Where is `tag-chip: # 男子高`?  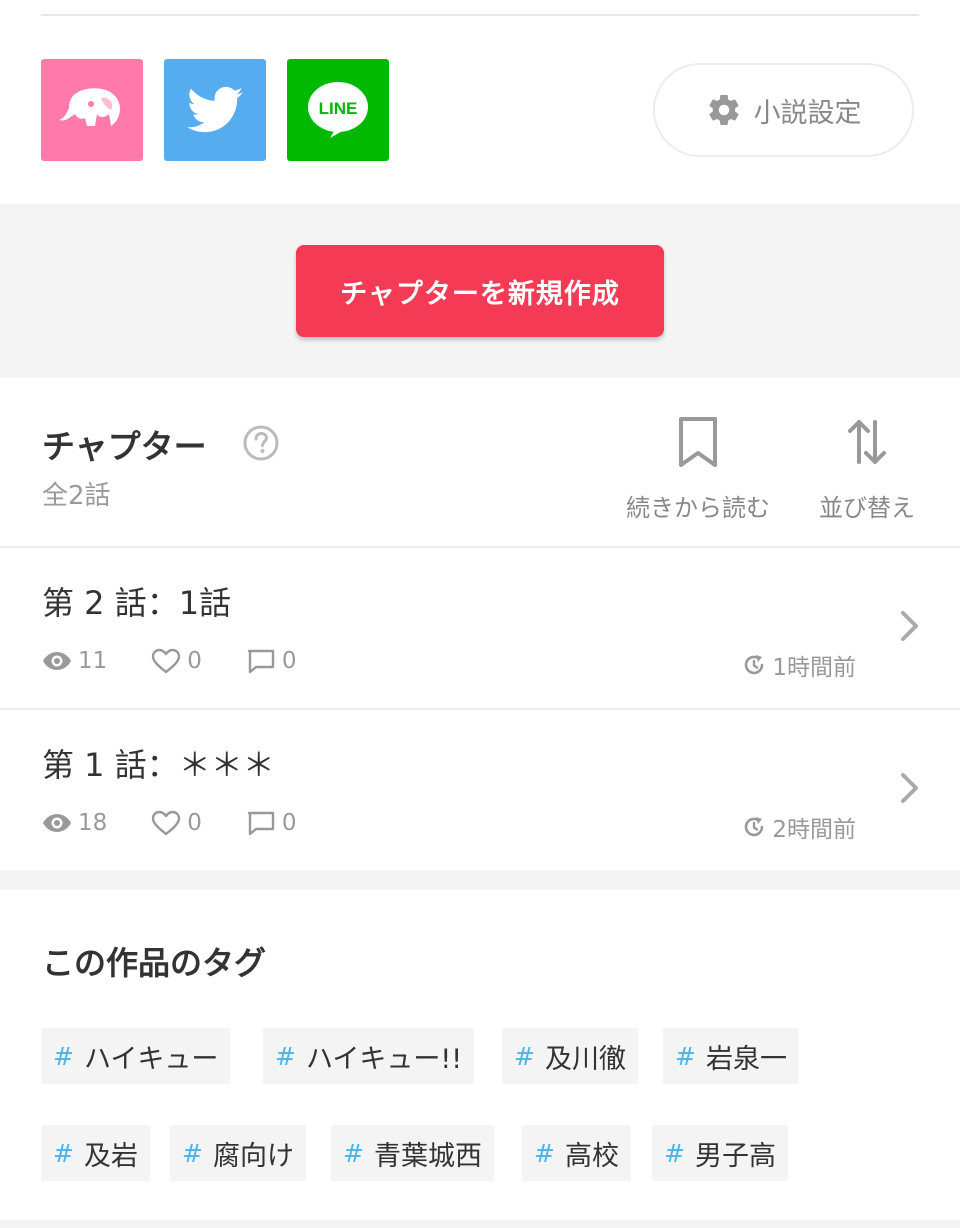 tag-chip: # 男子高 is located at coordinates (720, 1153).